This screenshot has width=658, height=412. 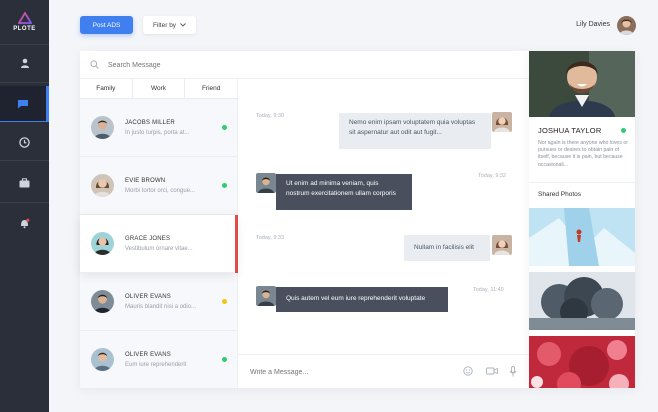 I want to click on message-bubble-incoming: Nullam in facilisis elit, so click(x=447, y=248).